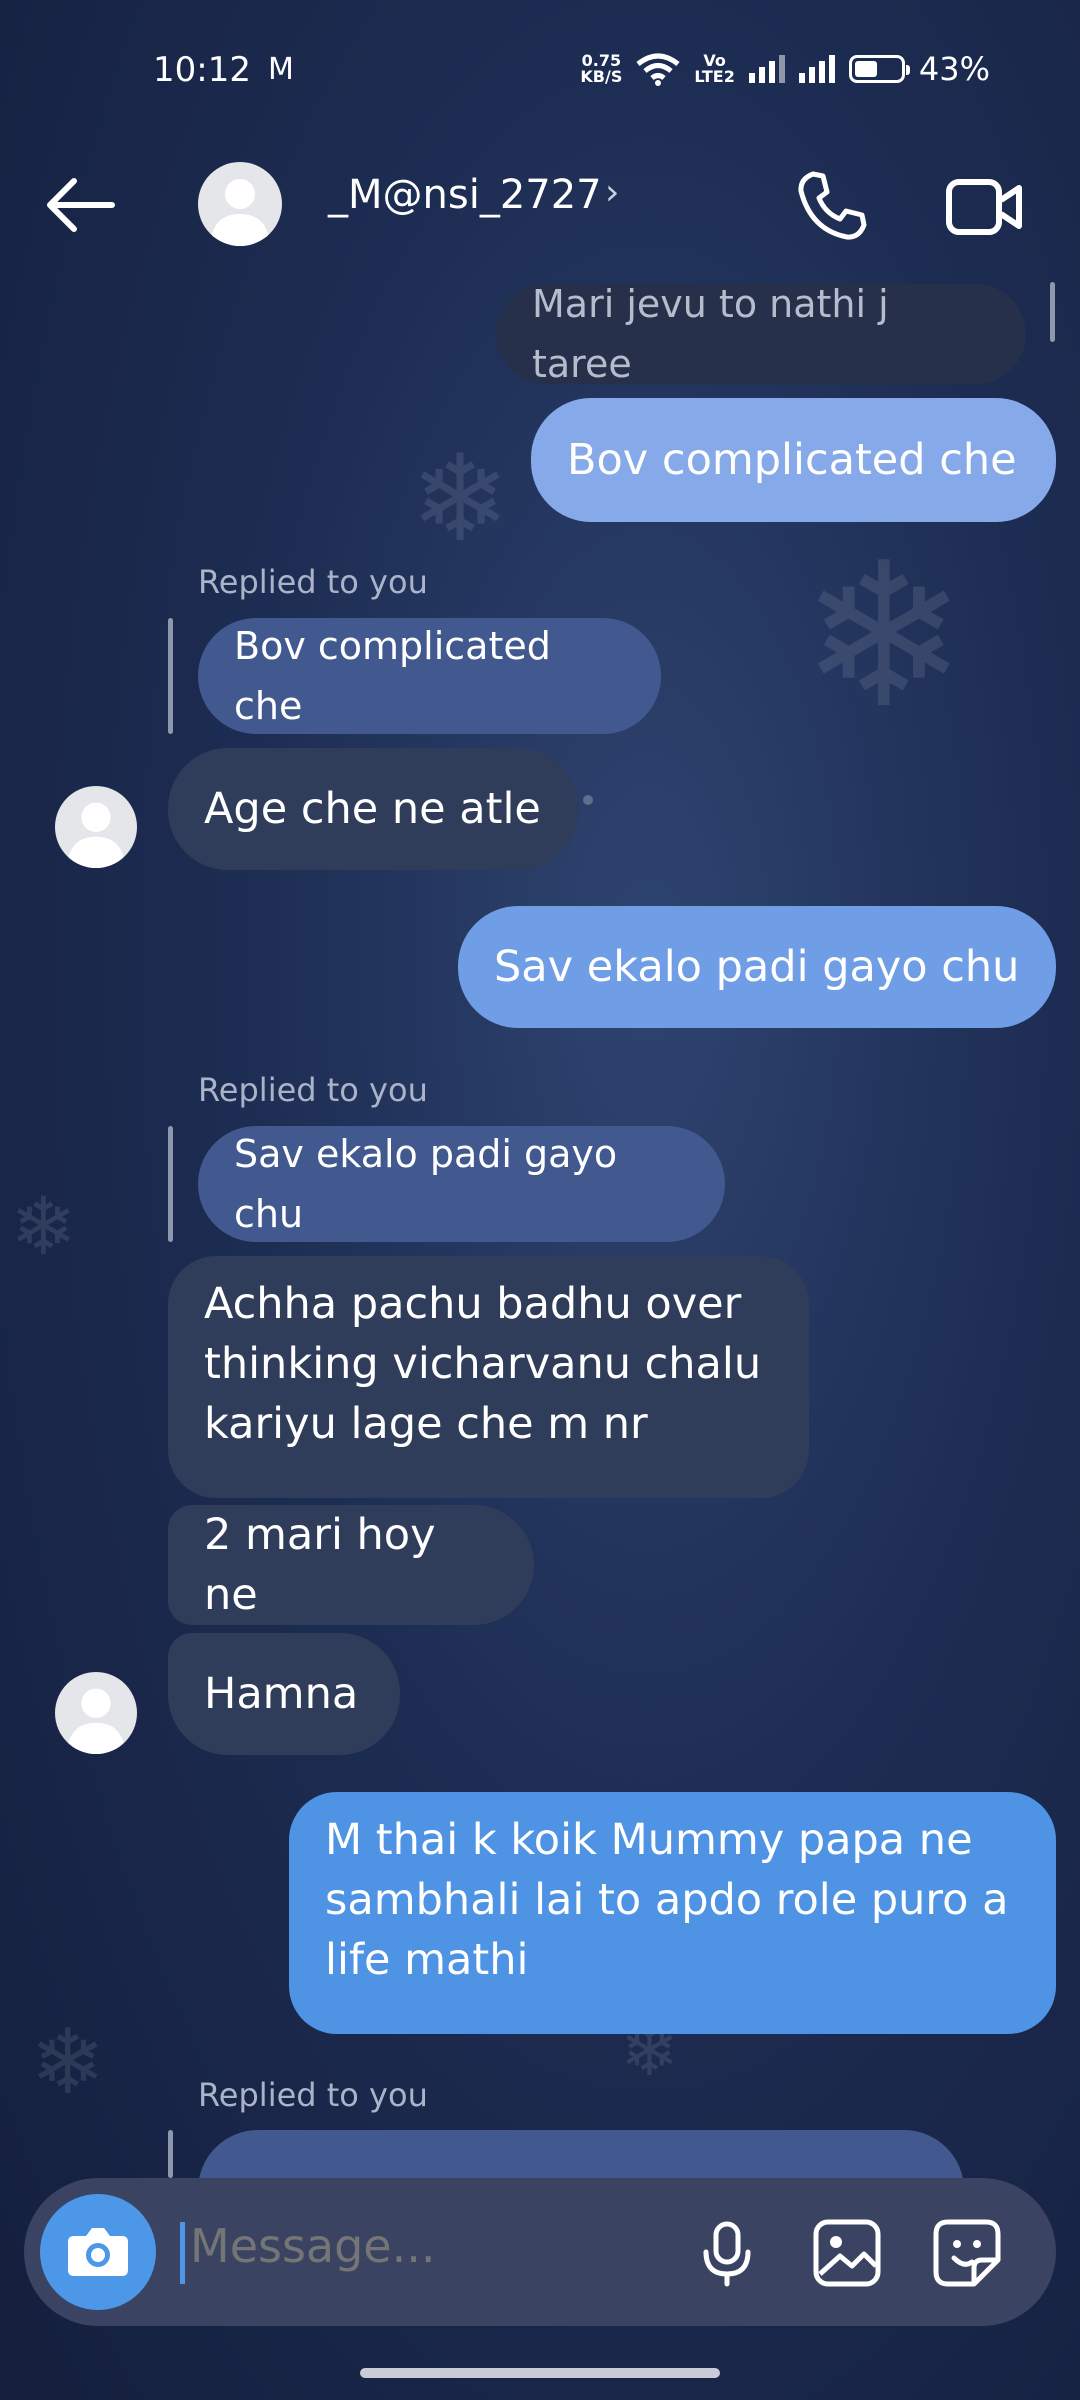 This screenshot has height=2400, width=1080. I want to click on incoming-message: Age che ne atle, so click(373, 809).